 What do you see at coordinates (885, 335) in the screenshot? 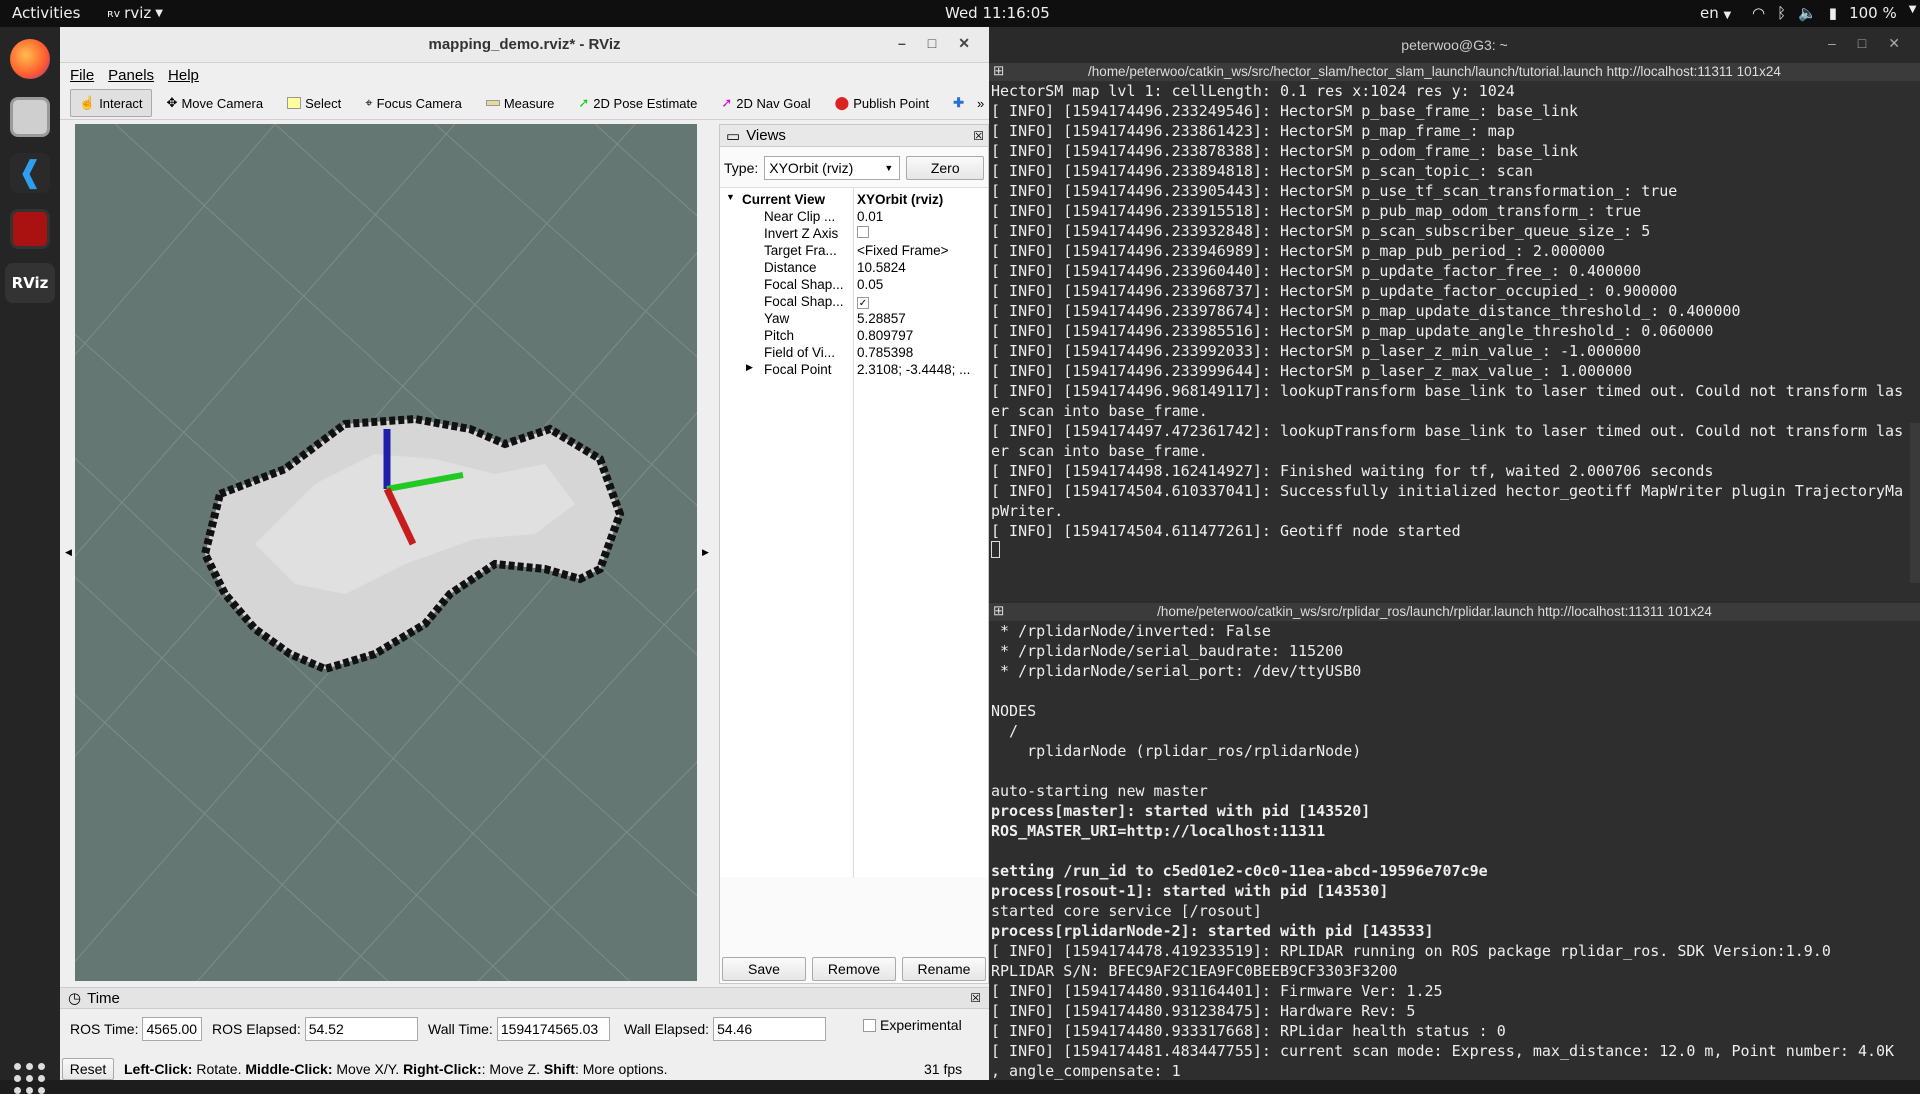
I see `property-value: 0.809797` at bounding box center [885, 335].